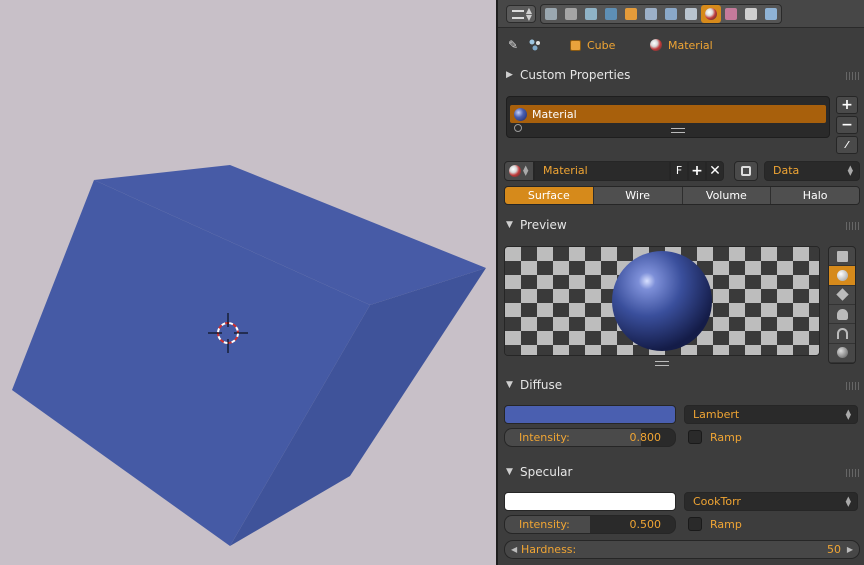 The height and width of the screenshot is (565, 864). I want to click on new-material-button: +, so click(697, 171).